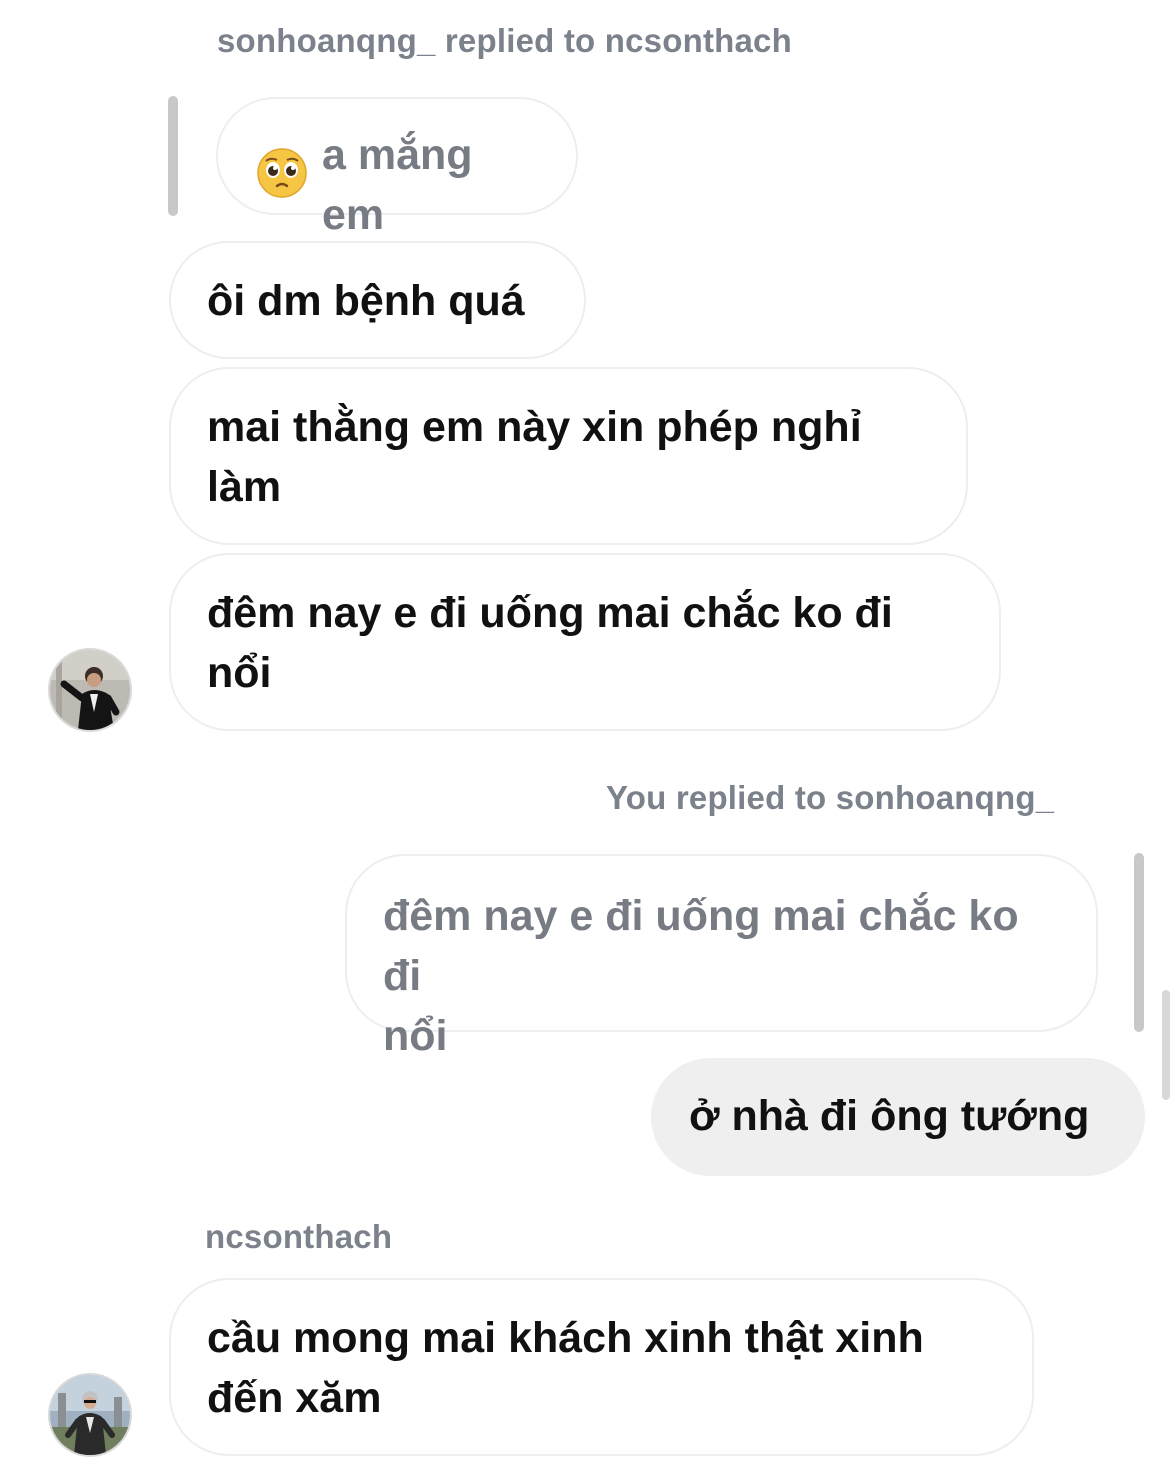  What do you see at coordinates (397, 185) in the screenshot?
I see `quoted-message-text: a mắng em` at bounding box center [397, 185].